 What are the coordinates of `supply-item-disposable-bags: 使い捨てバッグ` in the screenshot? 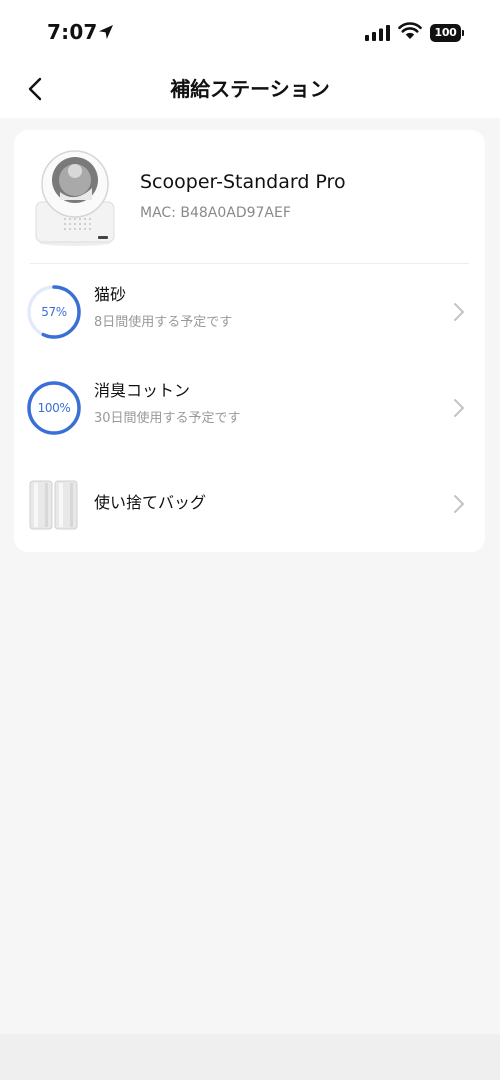 It's located at (249, 504).